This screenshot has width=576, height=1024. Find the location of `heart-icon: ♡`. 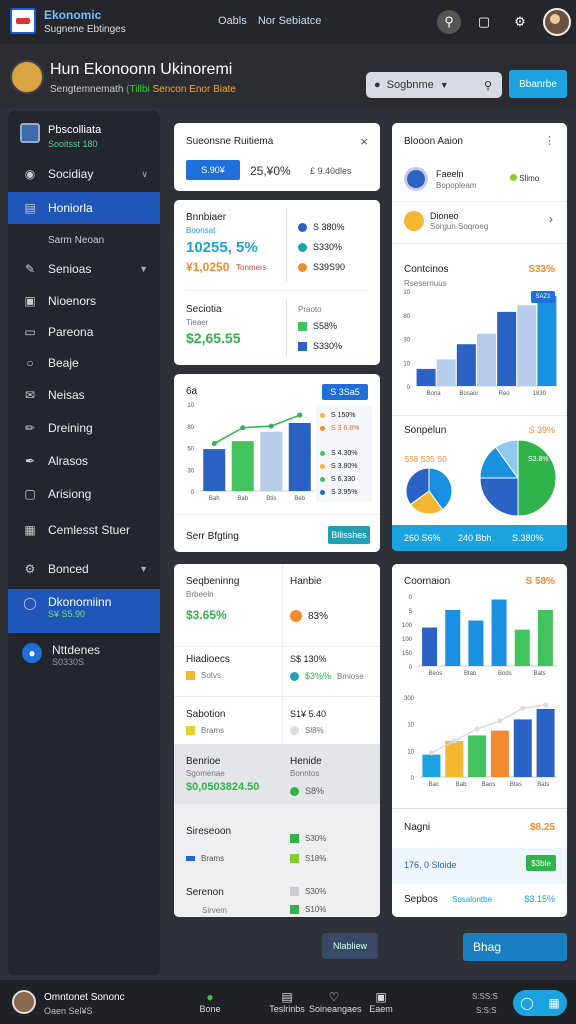

heart-icon: ♡ is located at coordinates (334, 997).